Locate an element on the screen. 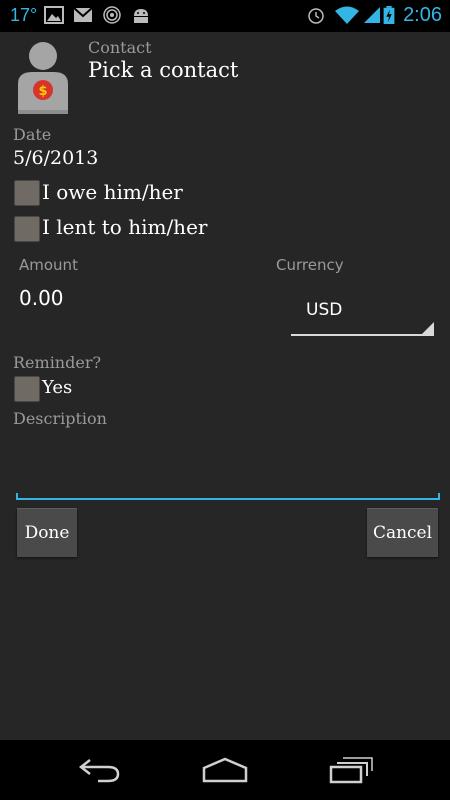 Image resolution: width=450 pixels, height=800 pixels. description-underline is located at coordinates (228, 499).